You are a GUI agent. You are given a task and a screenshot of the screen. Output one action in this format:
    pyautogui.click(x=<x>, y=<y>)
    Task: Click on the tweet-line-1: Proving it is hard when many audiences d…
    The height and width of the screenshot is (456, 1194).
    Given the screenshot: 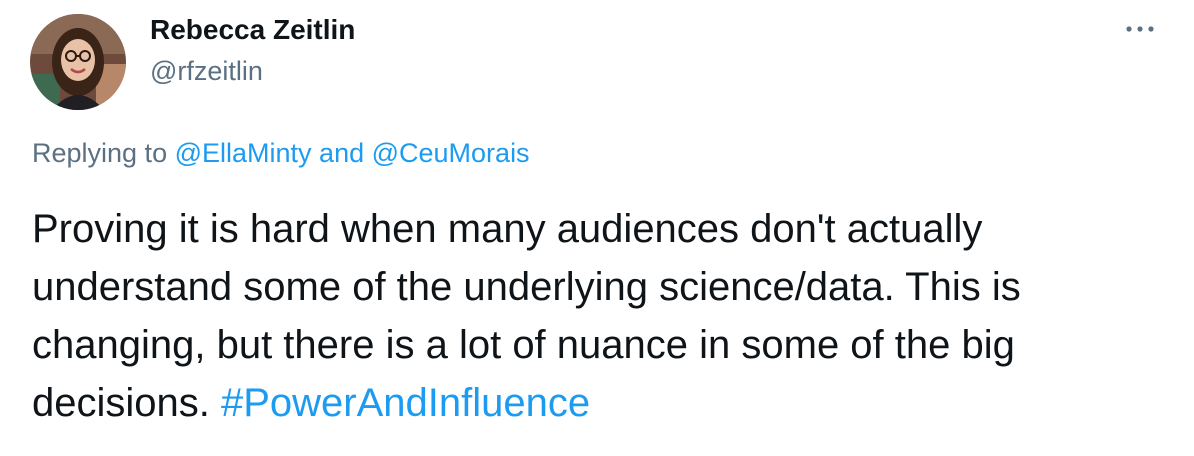 What is the action you would take?
    pyautogui.click(x=507, y=229)
    